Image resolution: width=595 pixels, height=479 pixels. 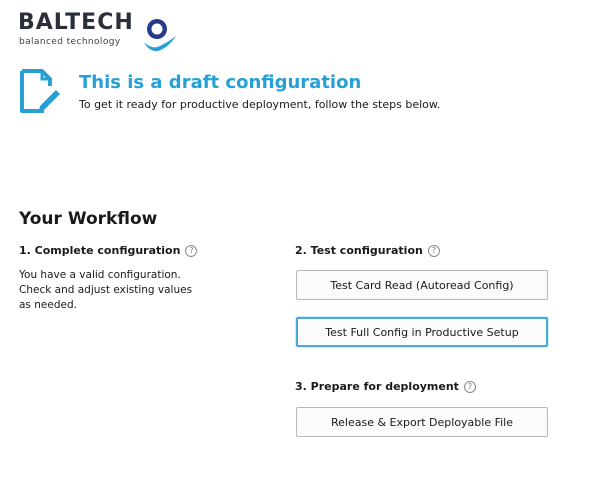 What do you see at coordinates (377, 386) in the screenshot?
I see `step-heading-label: 3. Prepare for deployment` at bounding box center [377, 386].